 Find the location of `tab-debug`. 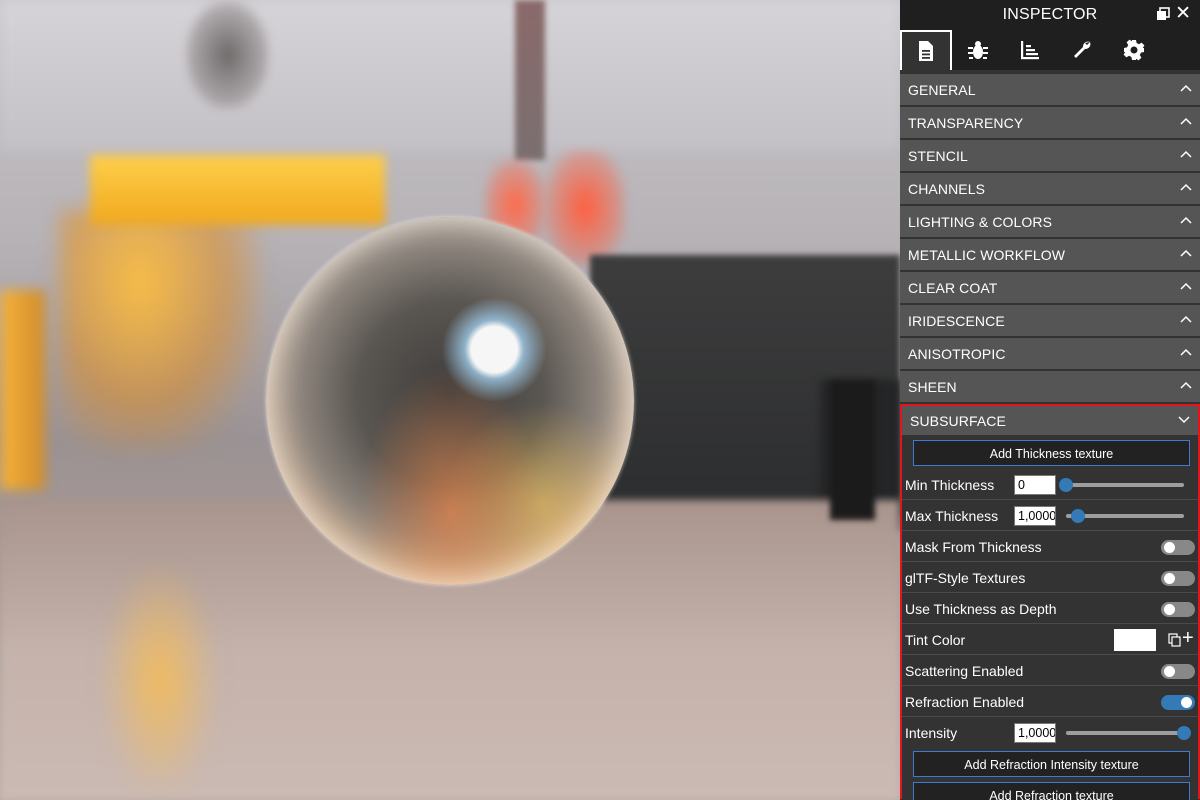

tab-debug is located at coordinates (978, 50).